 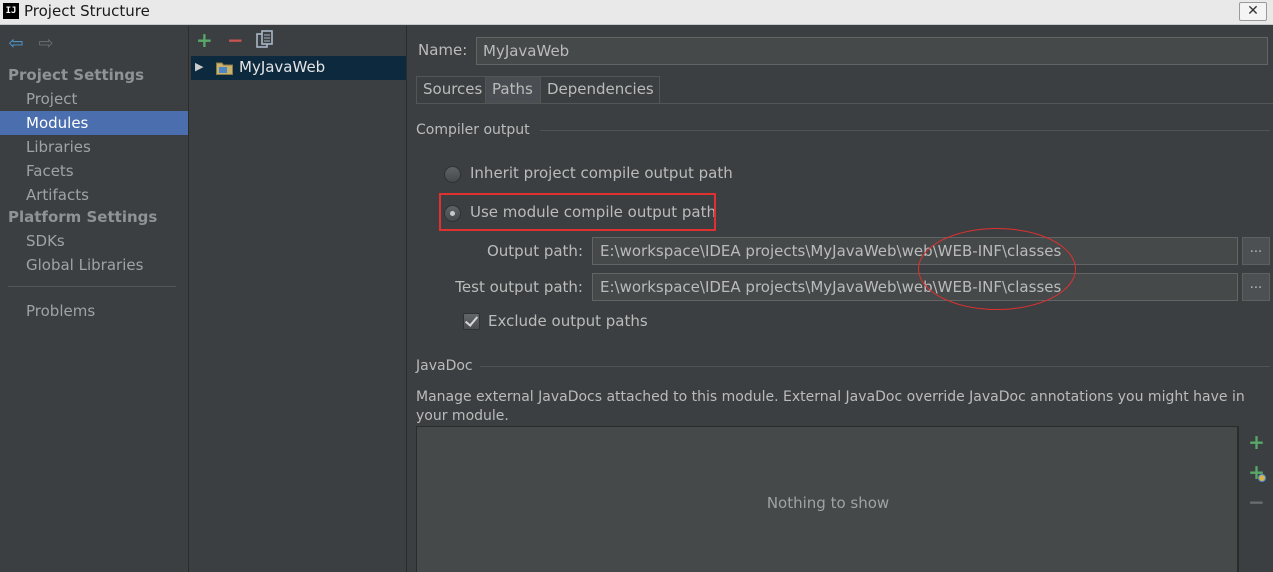 What do you see at coordinates (94, 171) in the screenshot?
I see `sidebar-item-facets: Facets` at bounding box center [94, 171].